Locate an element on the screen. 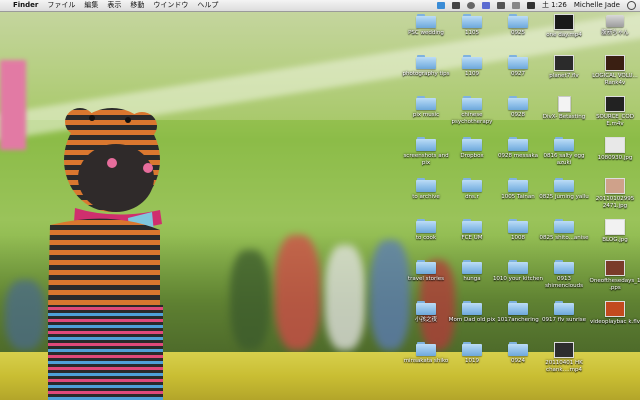 The height and width of the screenshot is (400, 640). desktop-icon-label: 20110401 HK chank....mp4 is located at coordinates (564, 366).